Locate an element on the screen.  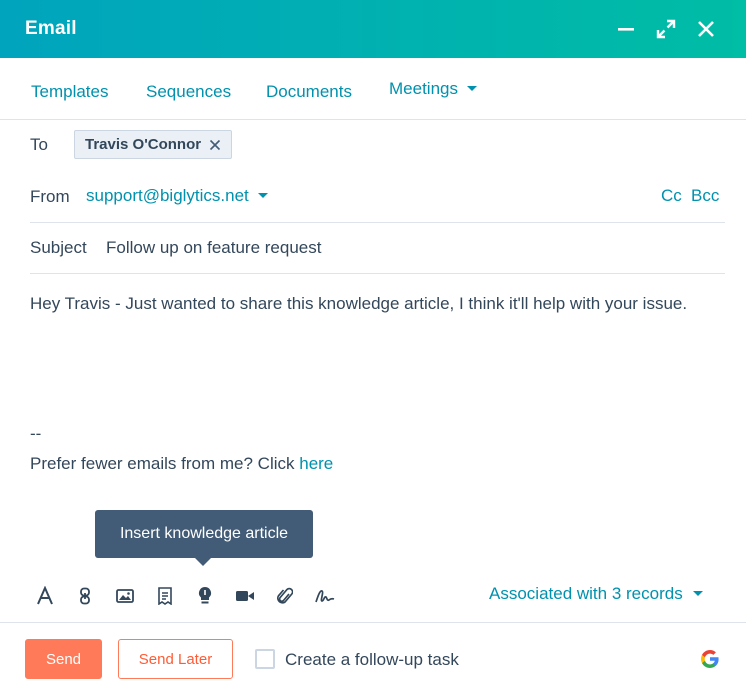
bcc-link: Bcc is located at coordinates (705, 196).